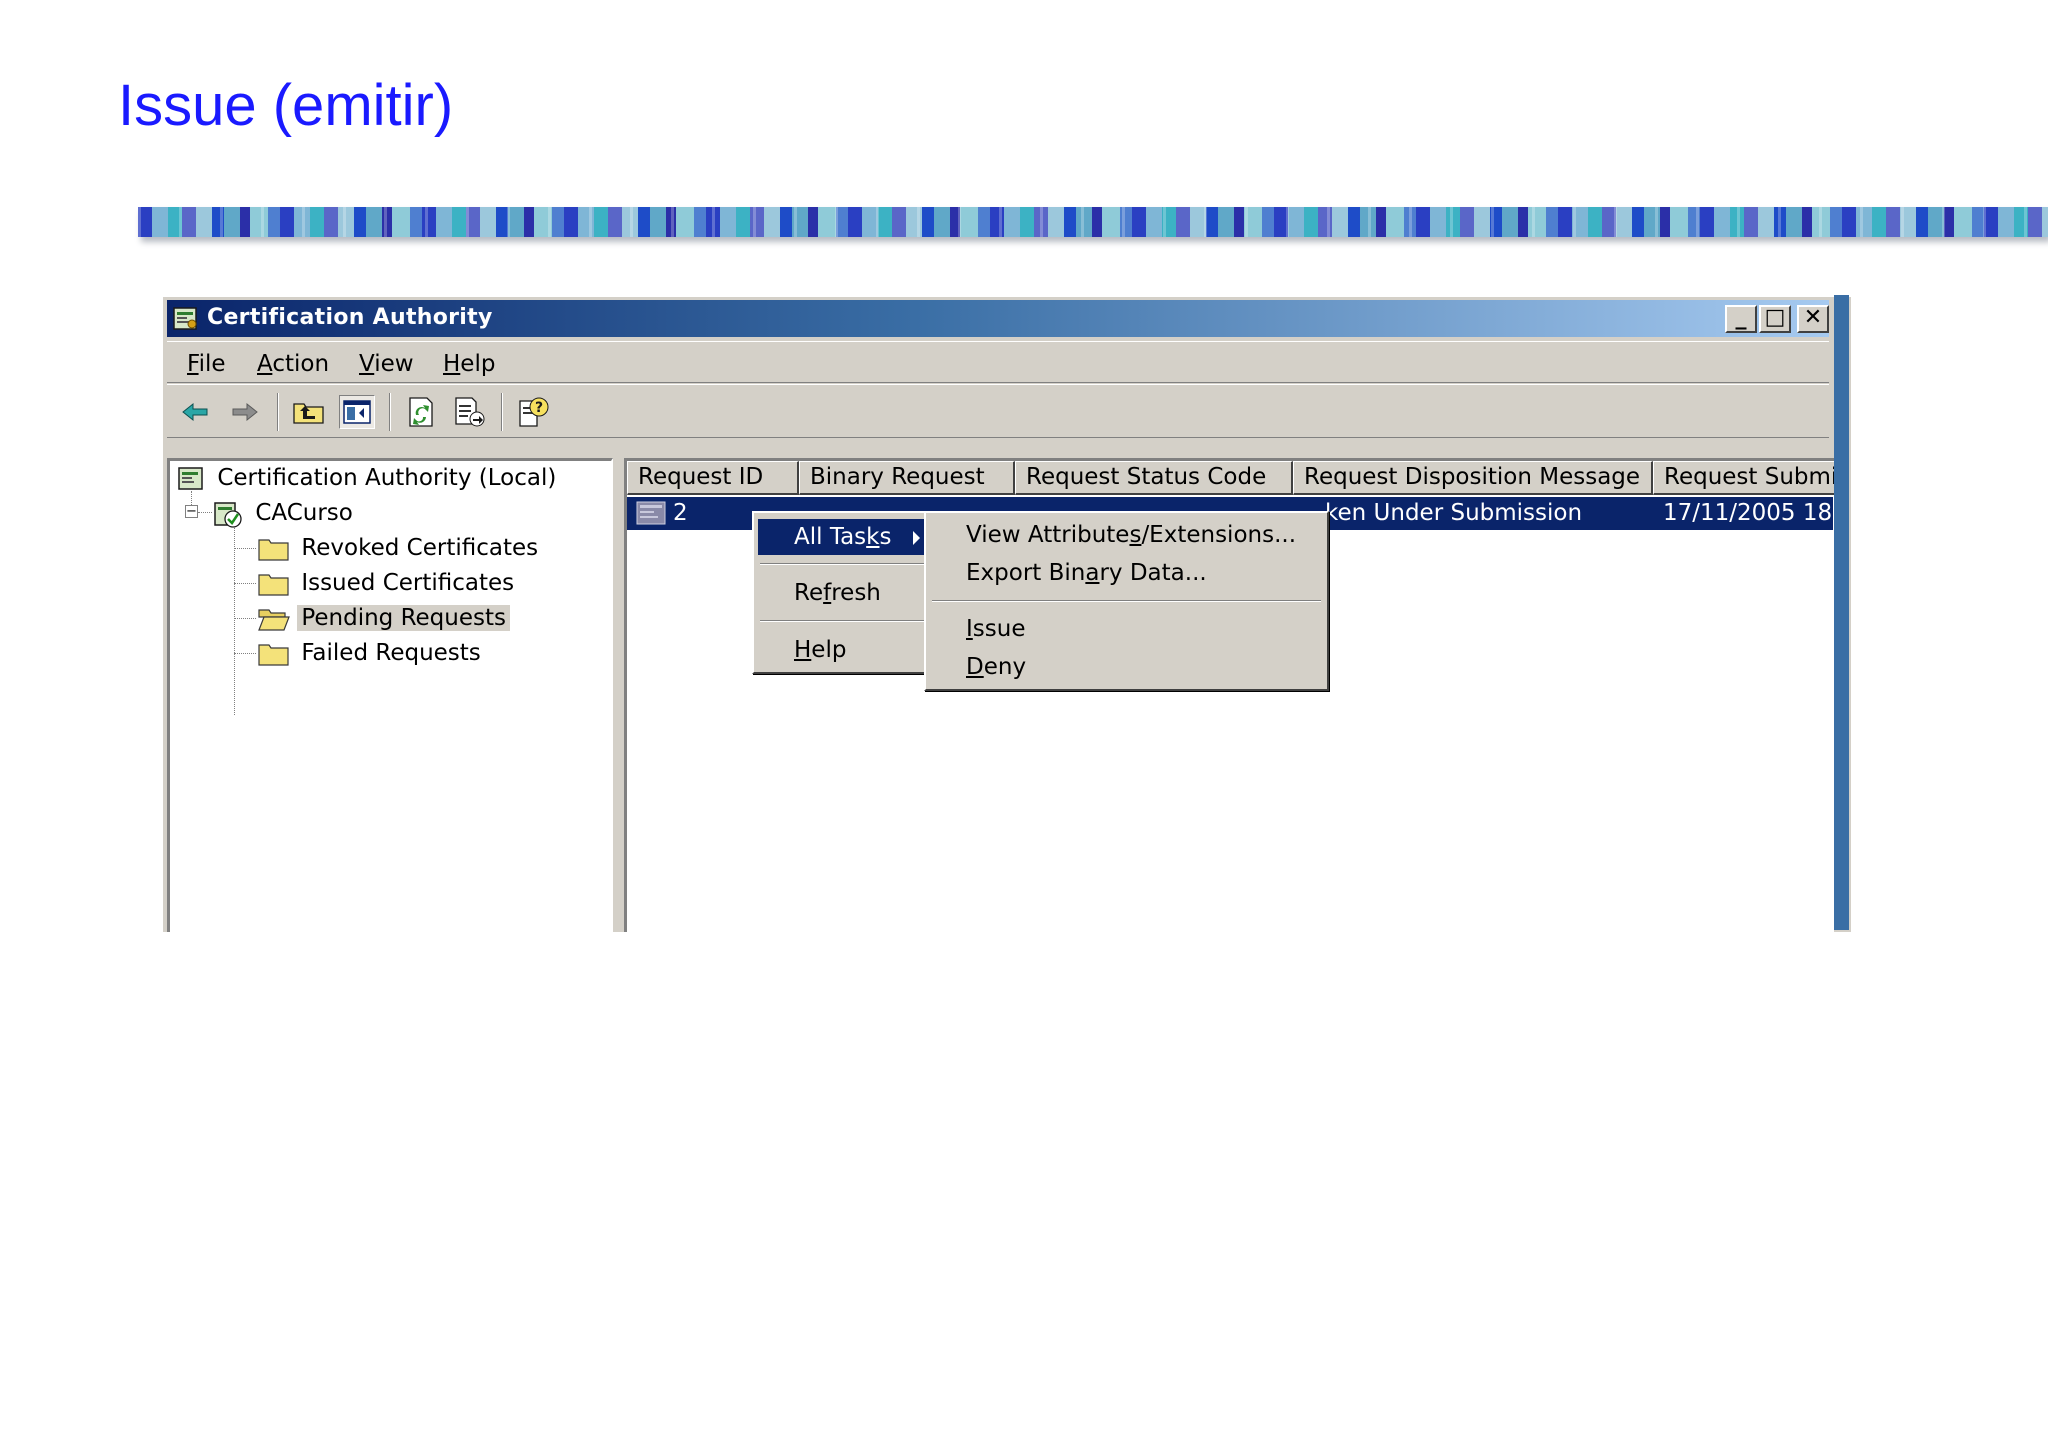 Image resolution: width=2048 pixels, height=1447 pixels. Describe the element at coordinates (998, 362) in the screenshot. I see `menu-bar: File Action View Help` at that location.